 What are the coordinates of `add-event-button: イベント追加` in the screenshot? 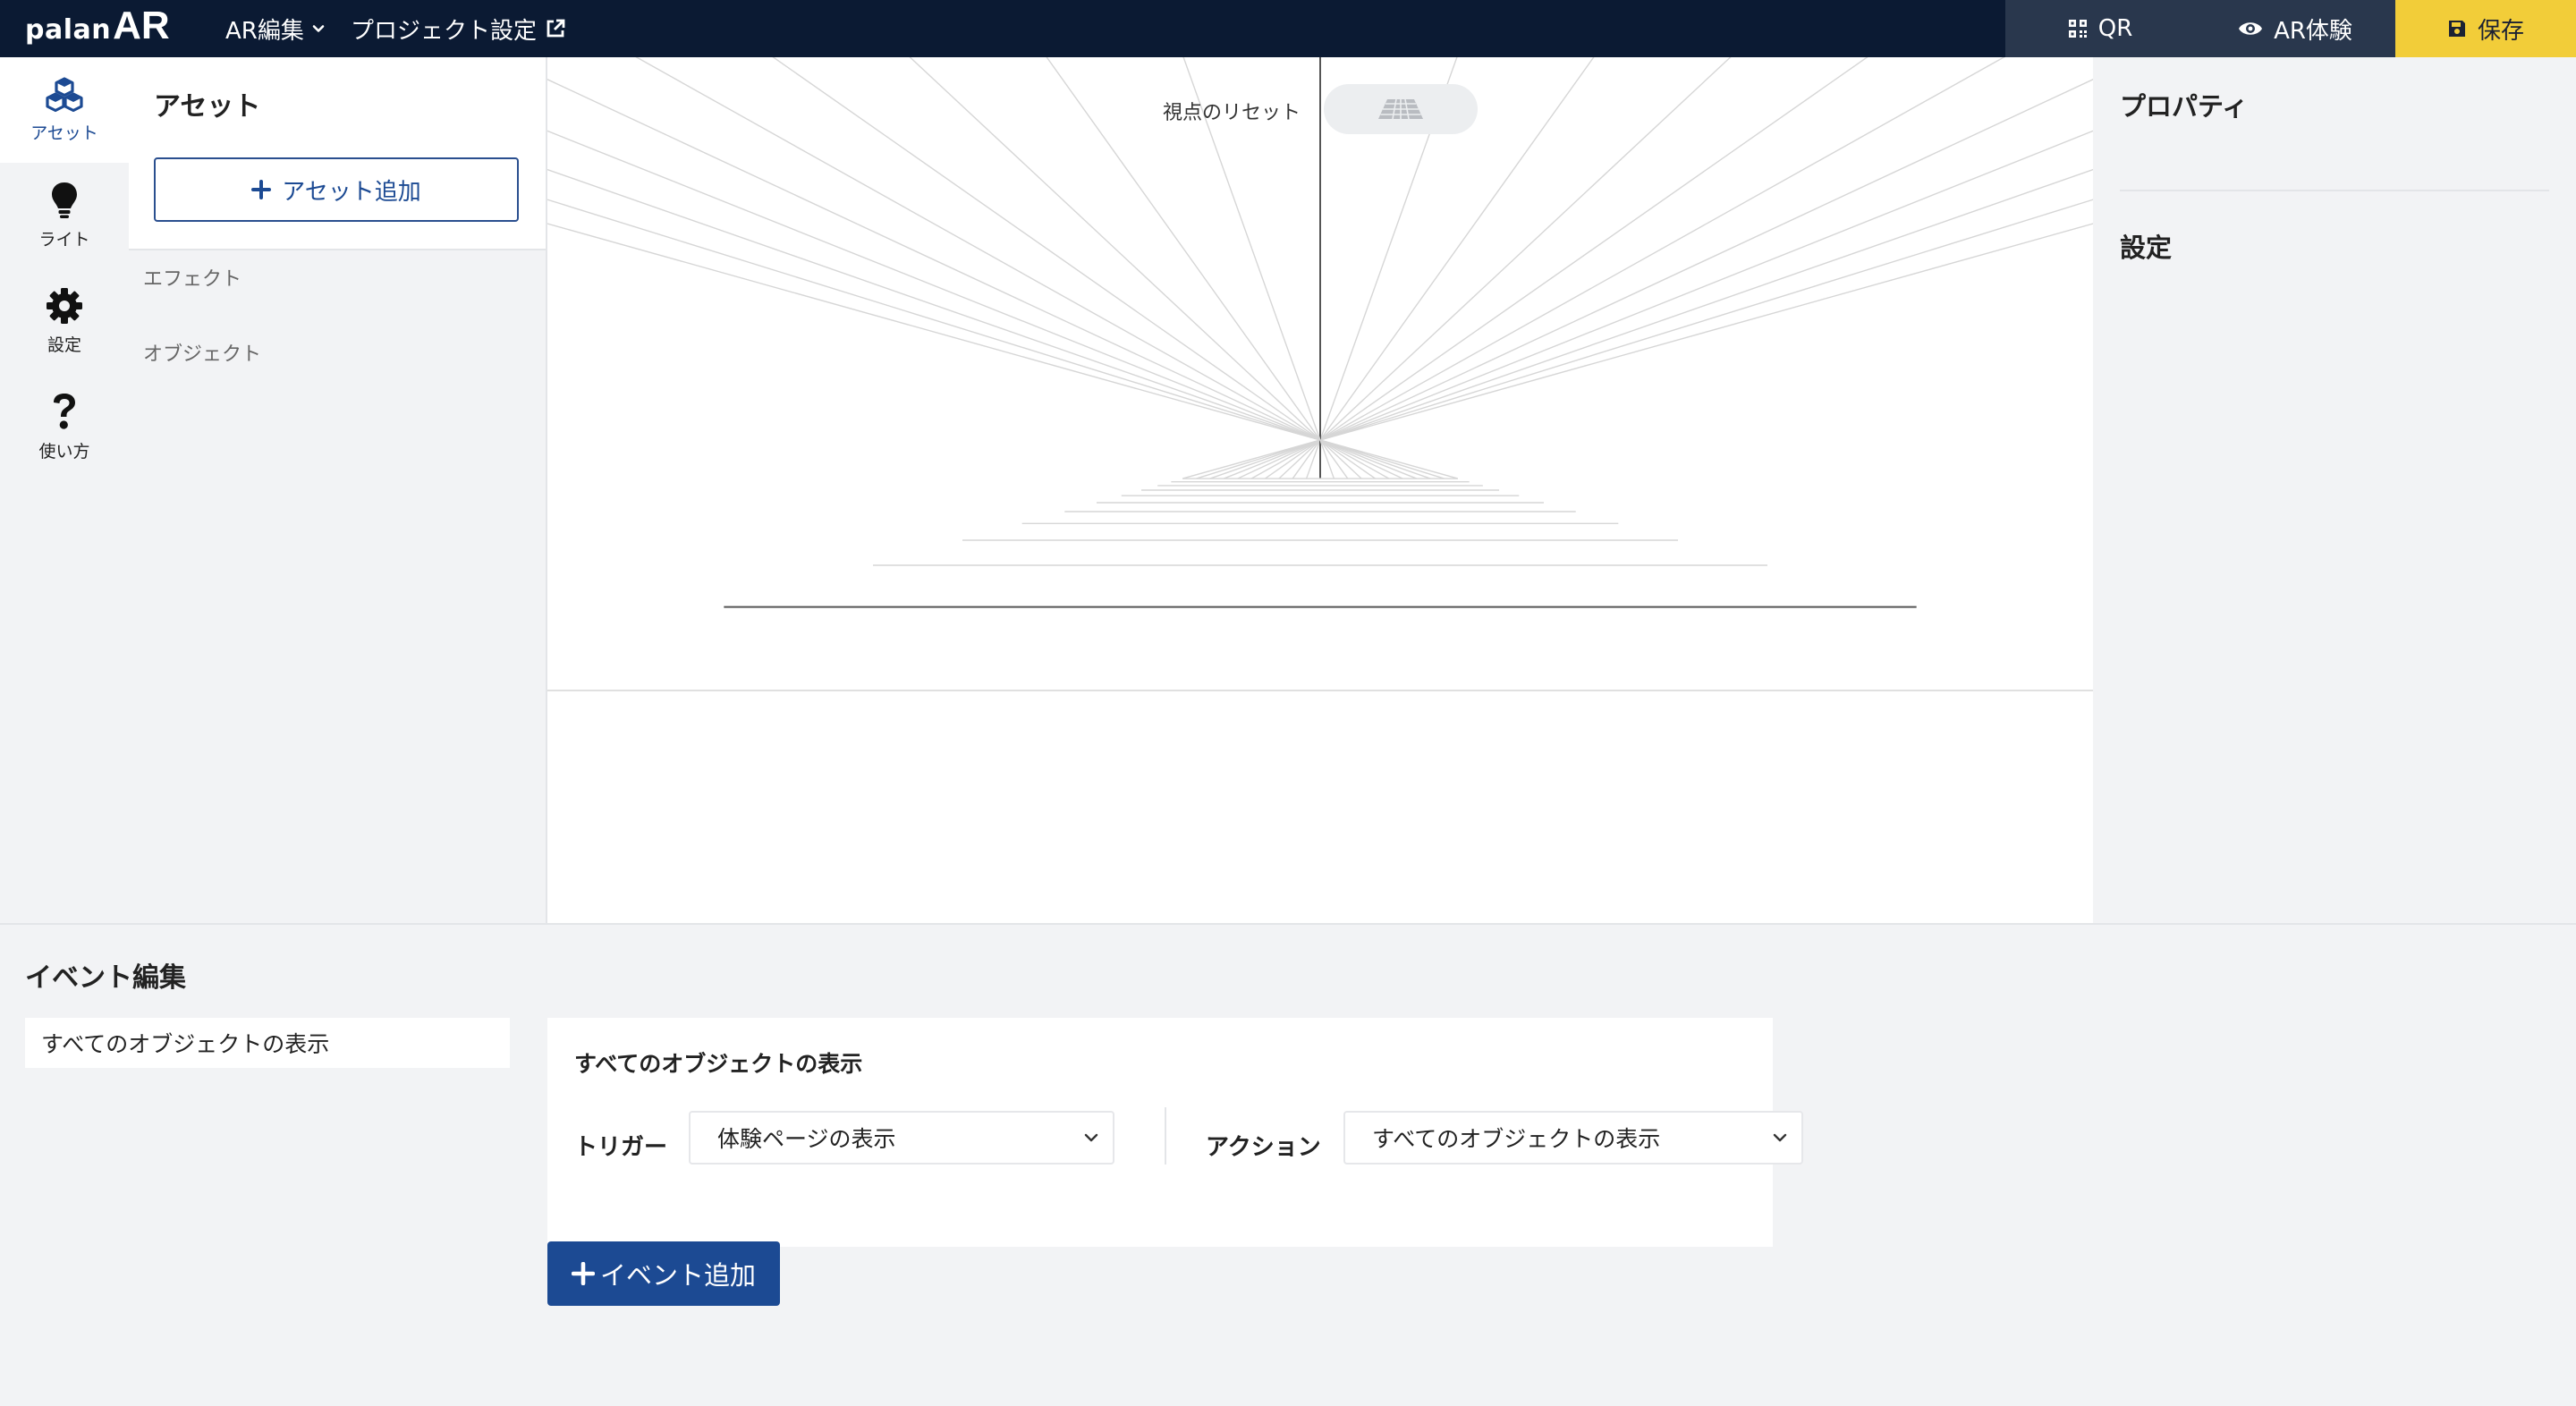 It's located at (663, 1273).